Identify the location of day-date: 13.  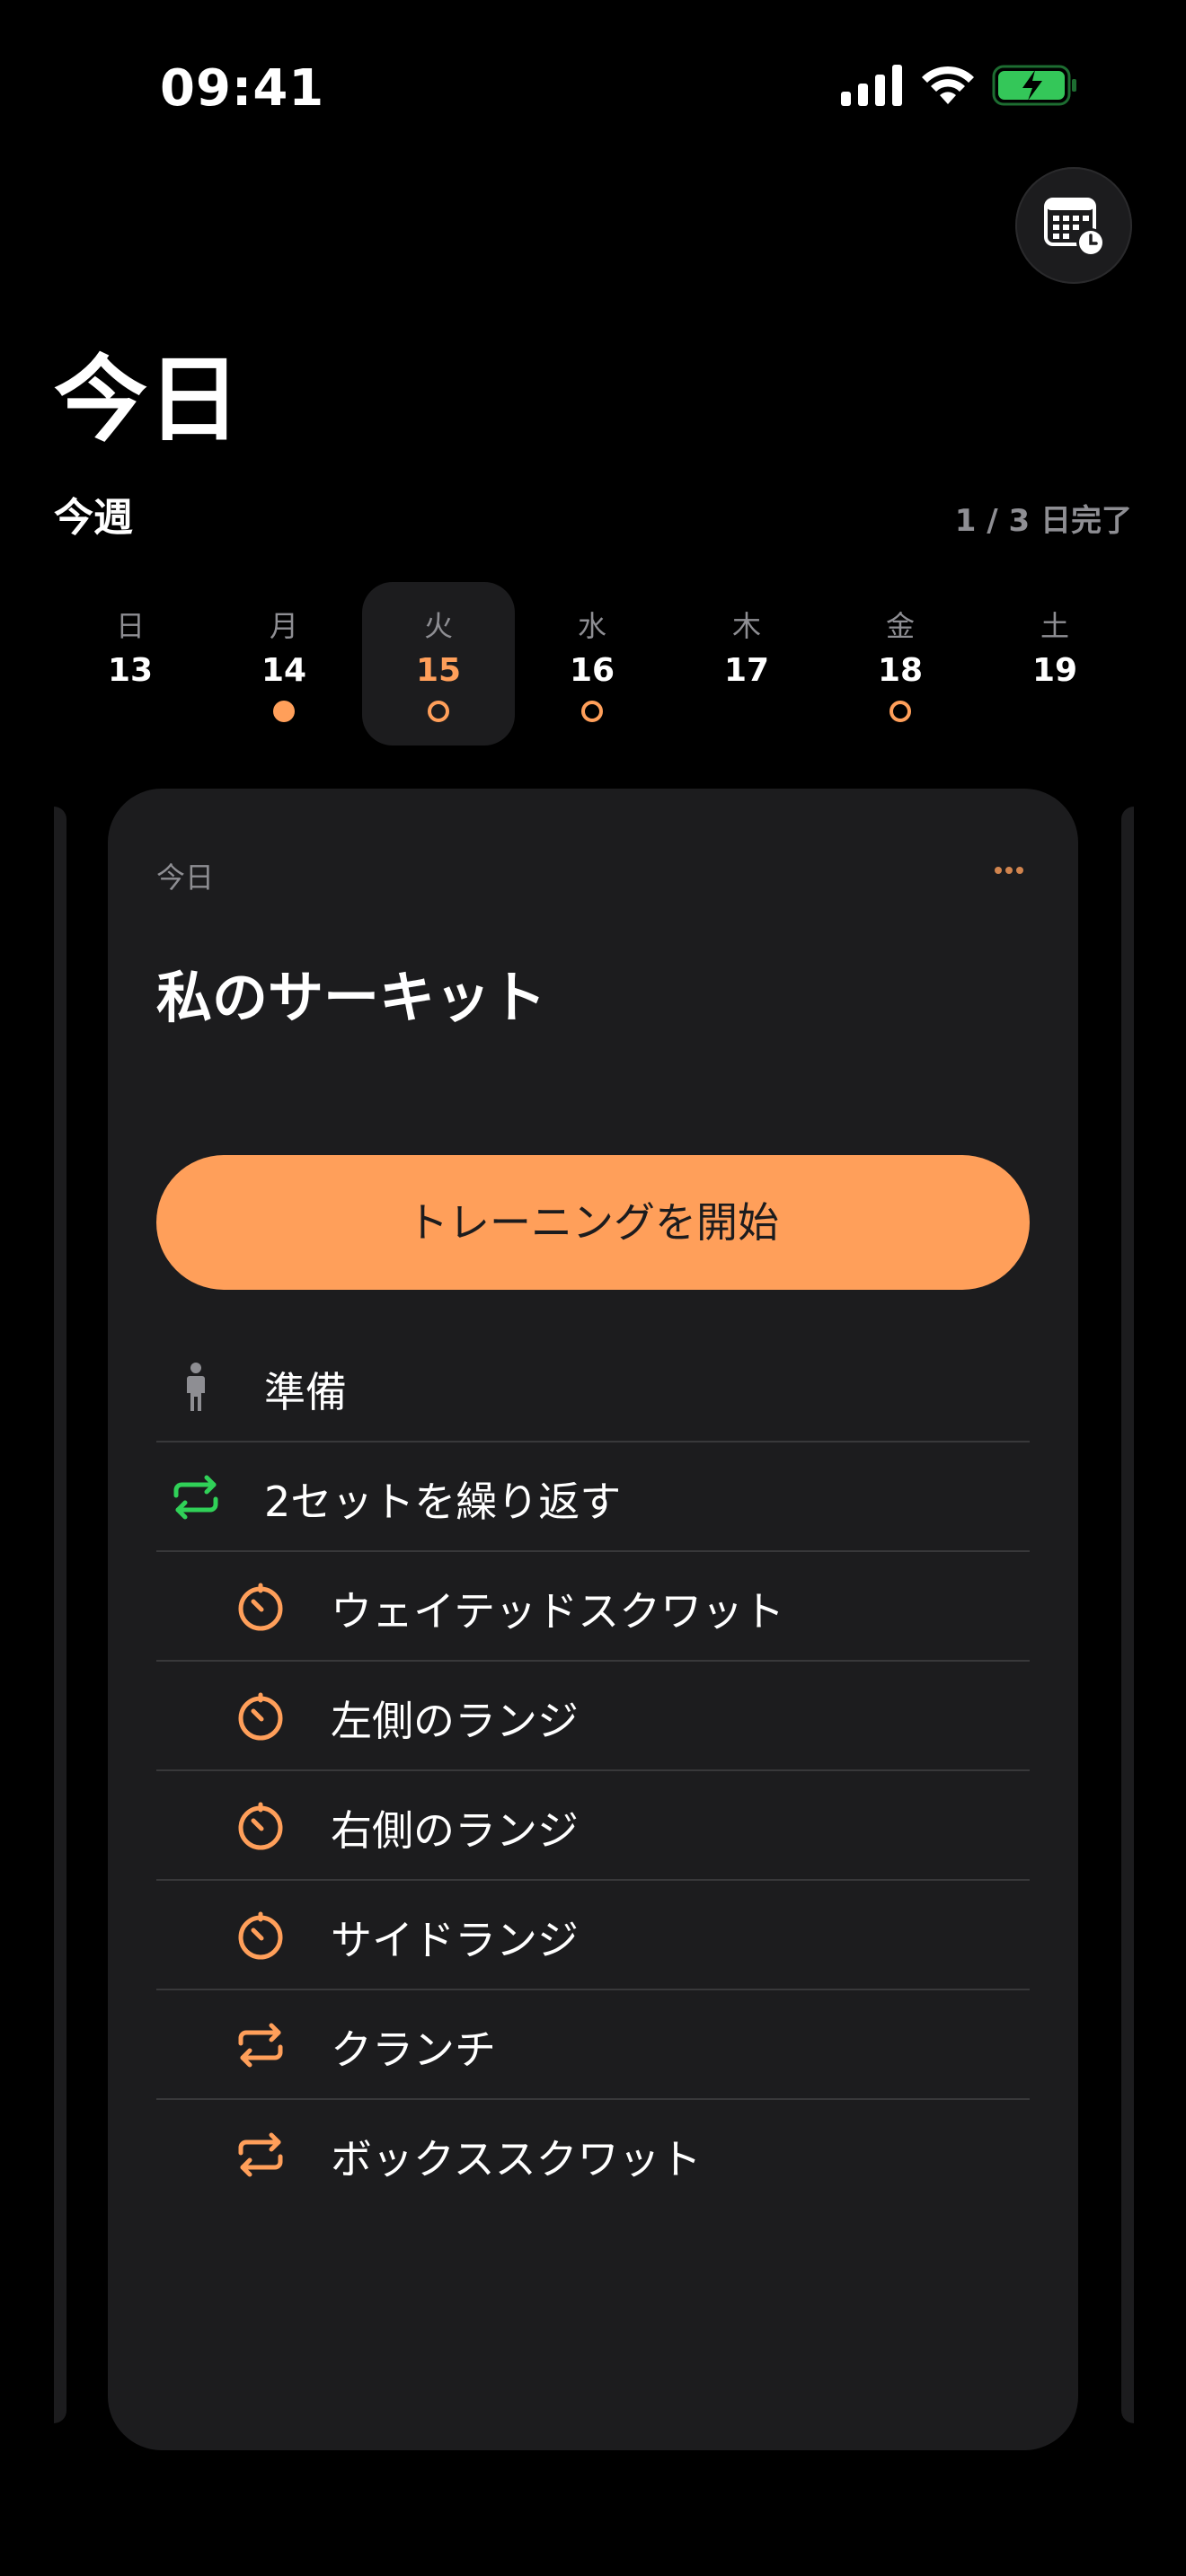
(130, 670).